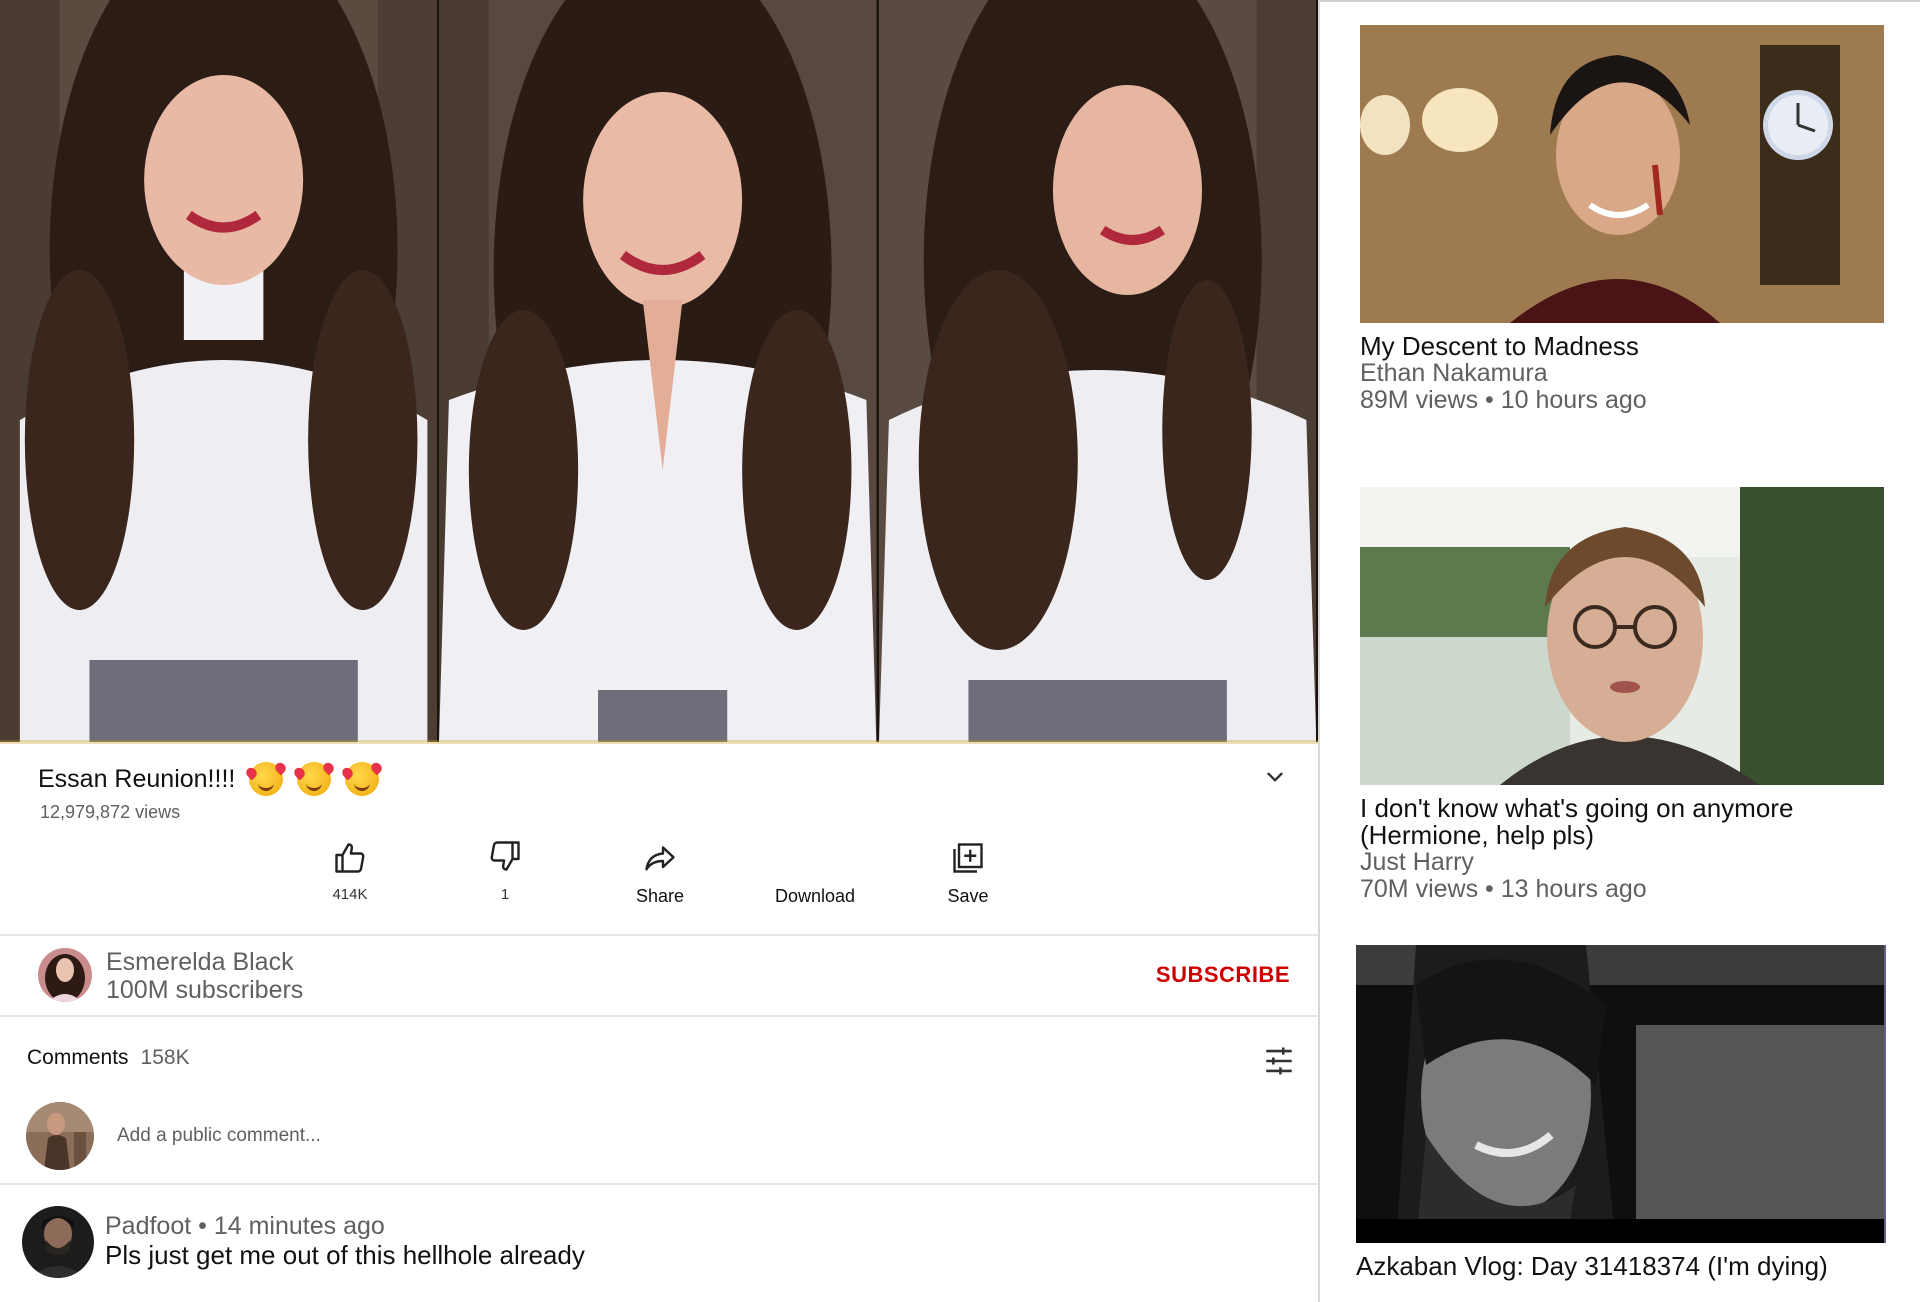 Image resolution: width=1920 pixels, height=1302 pixels. What do you see at coordinates (668, 782) in the screenshot?
I see `video-title-row: Essan Reunion!!!!` at bounding box center [668, 782].